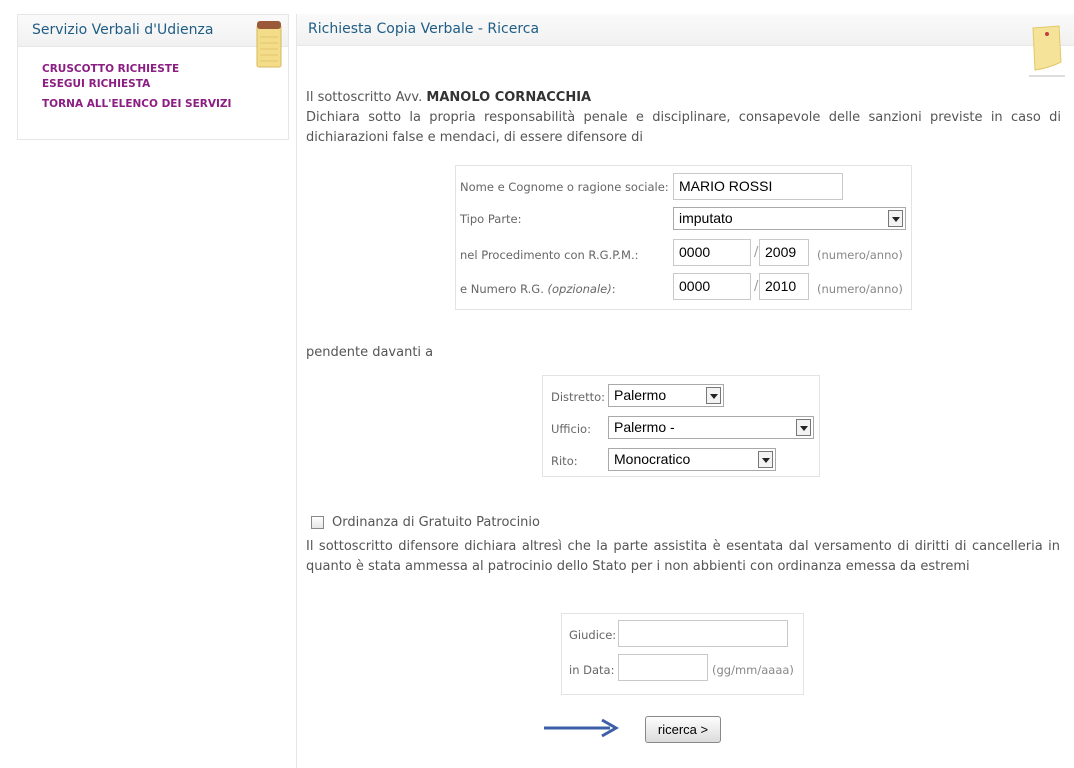  Describe the element at coordinates (652, 459) in the screenshot. I see `rite-value: Monocratico` at that location.